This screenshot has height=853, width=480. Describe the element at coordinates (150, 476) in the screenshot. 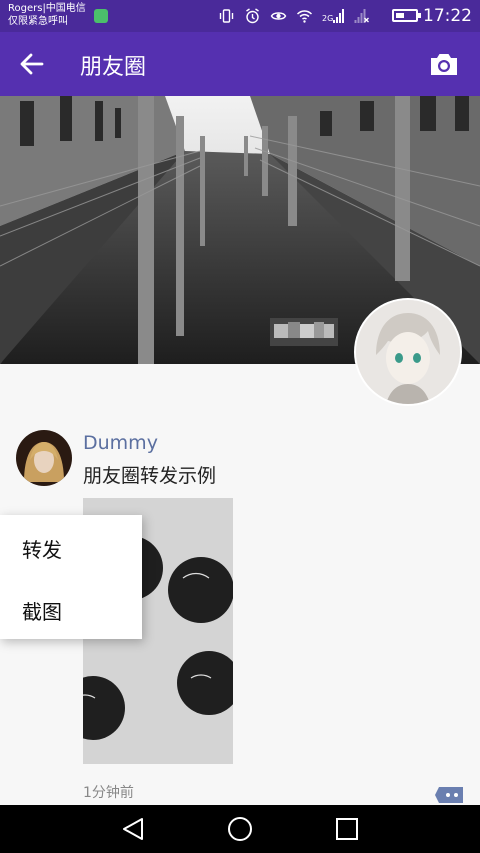

I see `post-text: 朋友圈转发示例` at that location.